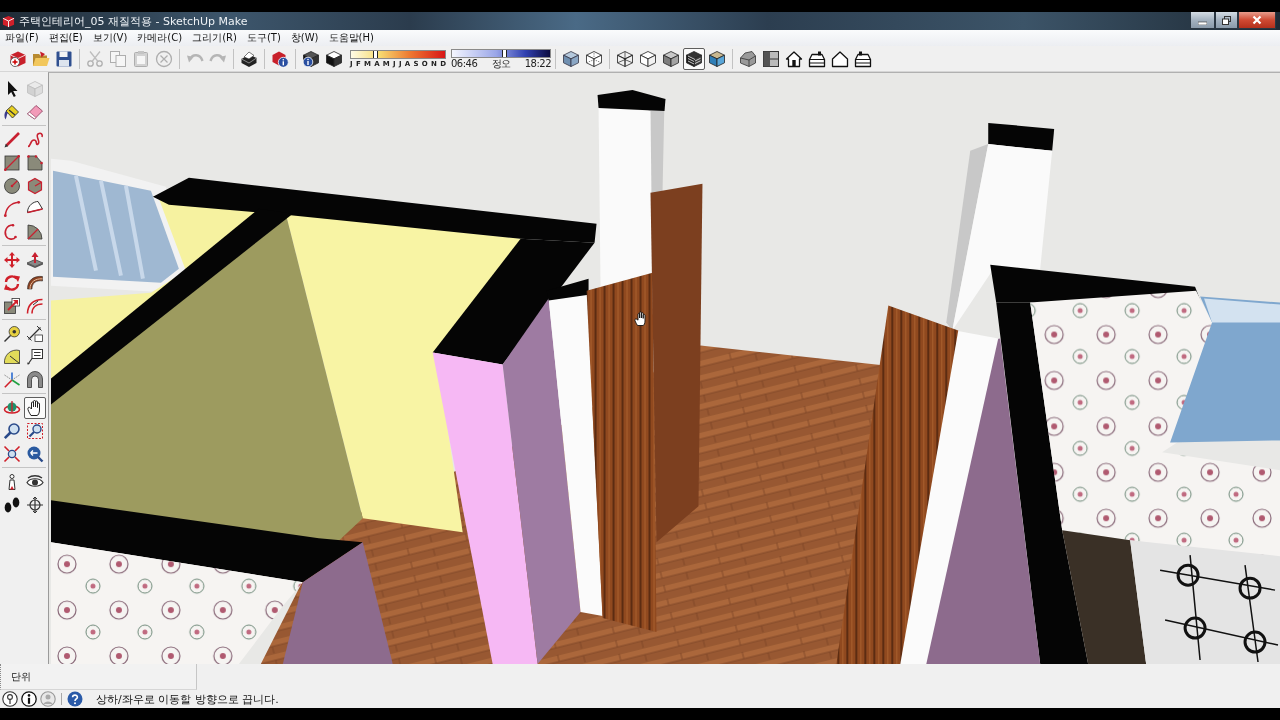  Describe the element at coordinates (35, 505) in the screenshot. I see `section-plane-icon` at that location.